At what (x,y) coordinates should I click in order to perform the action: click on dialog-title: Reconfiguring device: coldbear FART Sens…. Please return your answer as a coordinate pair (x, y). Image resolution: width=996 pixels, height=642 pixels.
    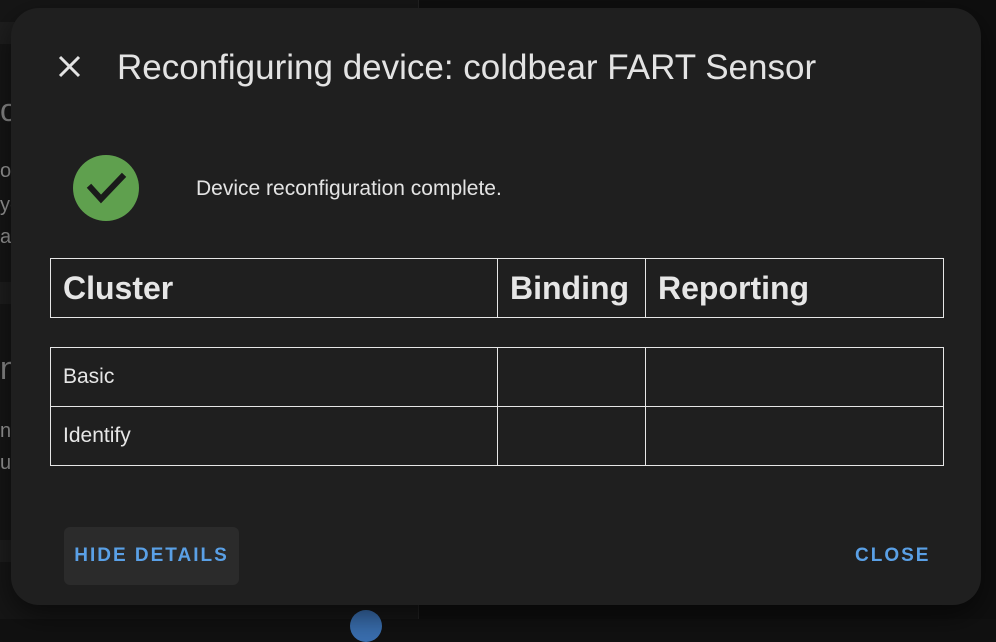
    Looking at the image, I should click on (467, 67).